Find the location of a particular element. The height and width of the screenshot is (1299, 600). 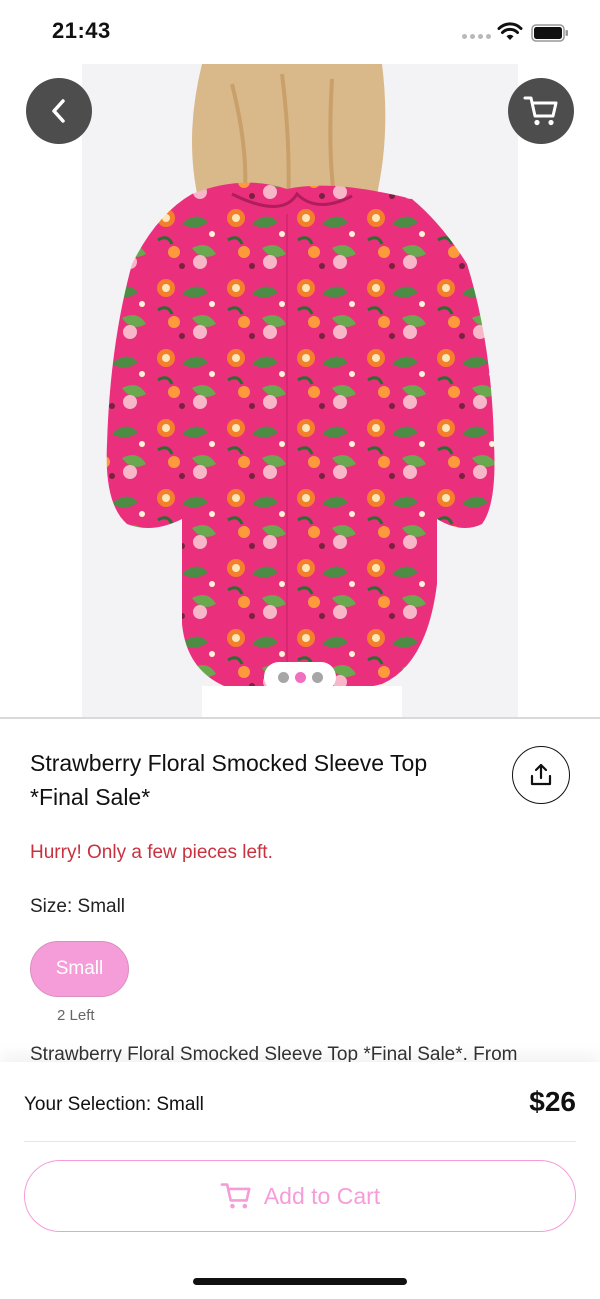

share-icon is located at coordinates (541, 774).